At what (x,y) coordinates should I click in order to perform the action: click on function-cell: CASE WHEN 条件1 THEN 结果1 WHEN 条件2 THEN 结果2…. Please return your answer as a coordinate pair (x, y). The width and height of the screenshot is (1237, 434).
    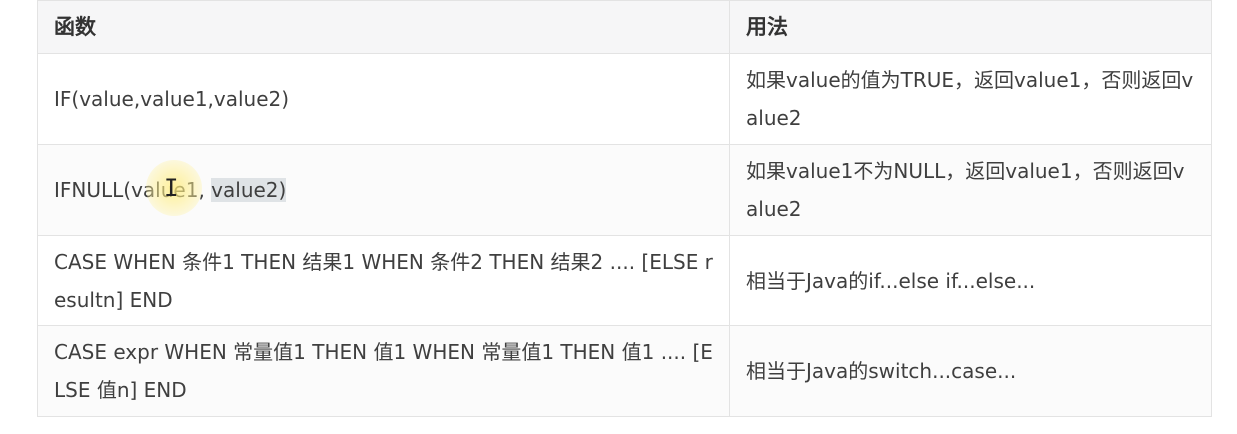
    Looking at the image, I should click on (383, 280).